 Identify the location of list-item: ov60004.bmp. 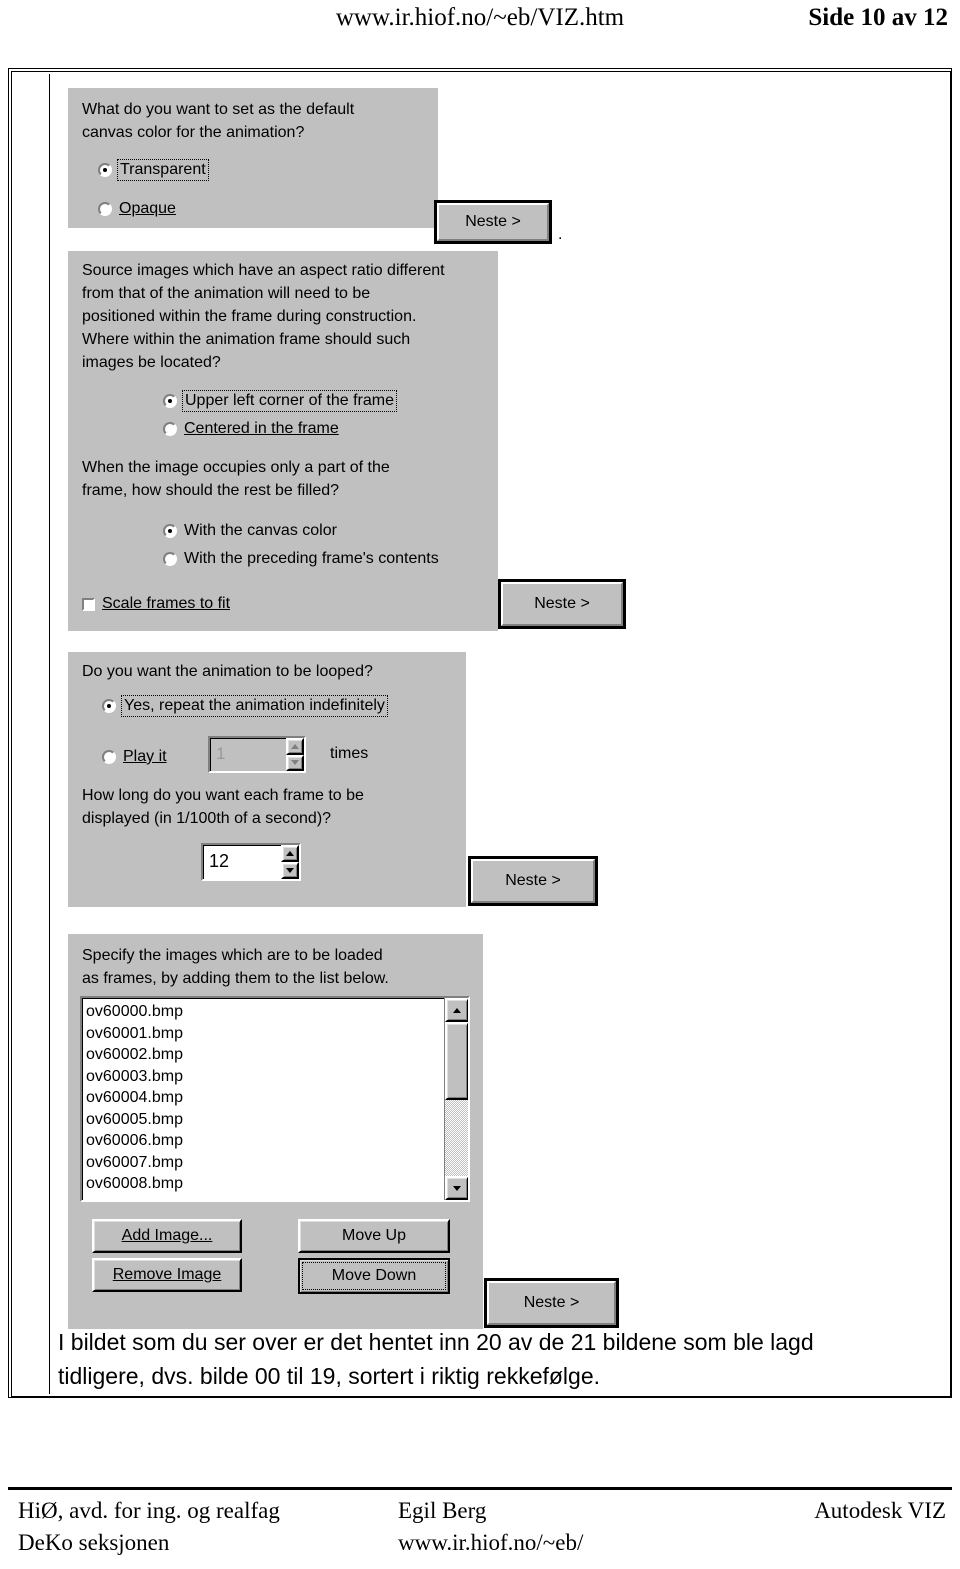
(277, 1098).